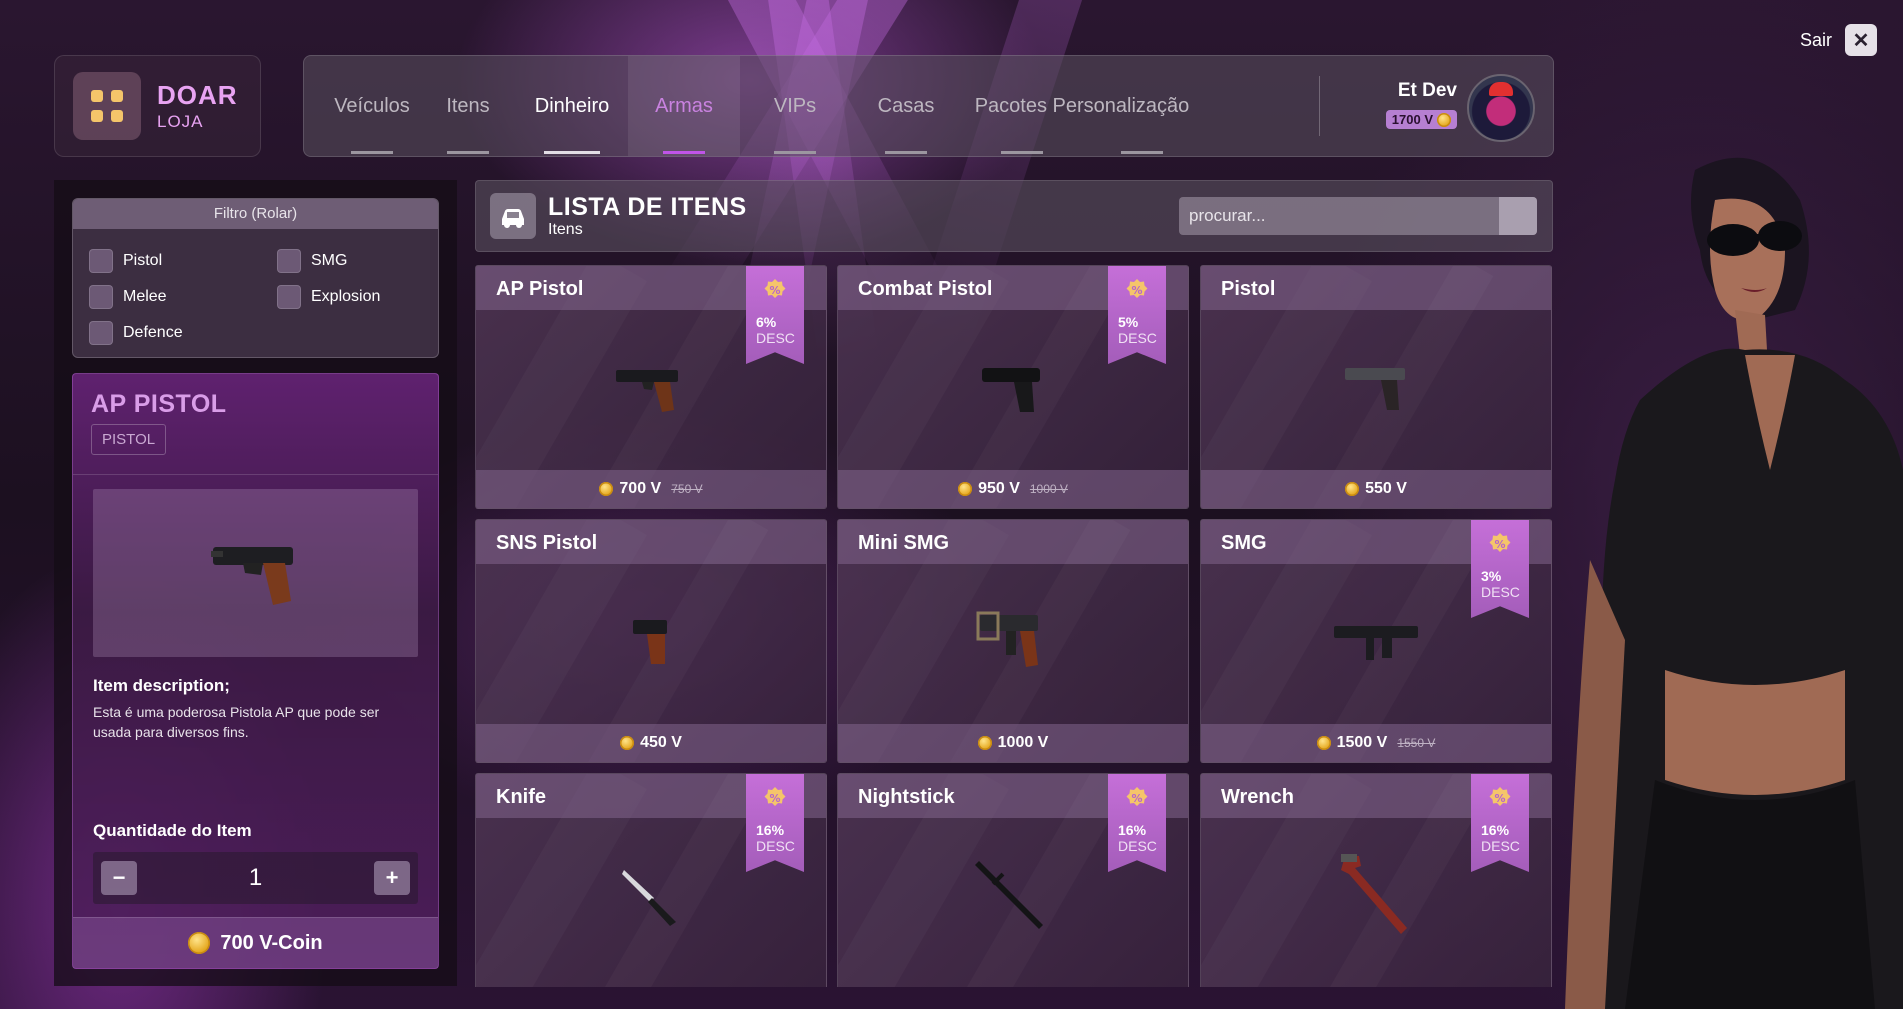 The image size is (1903, 1009). What do you see at coordinates (1376, 387) in the screenshot?
I see `item-card-pistol: Pistol 550 V` at bounding box center [1376, 387].